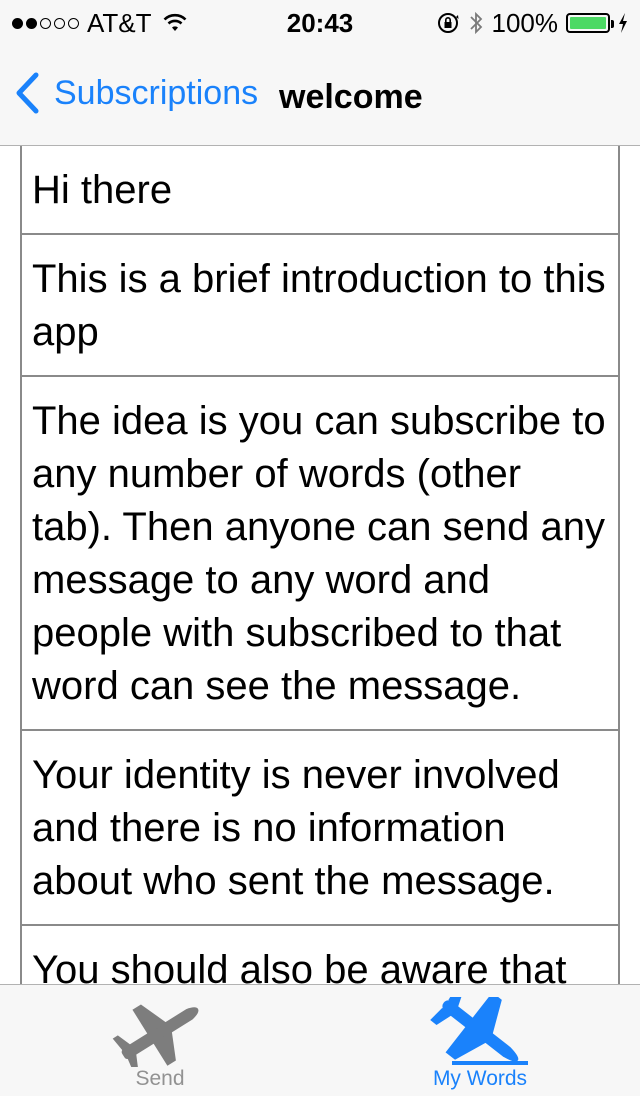 The width and height of the screenshot is (640, 1096). What do you see at coordinates (27, 93) in the screenshot?
I see `chevron-left-icon` at bounding box center [27, 93].